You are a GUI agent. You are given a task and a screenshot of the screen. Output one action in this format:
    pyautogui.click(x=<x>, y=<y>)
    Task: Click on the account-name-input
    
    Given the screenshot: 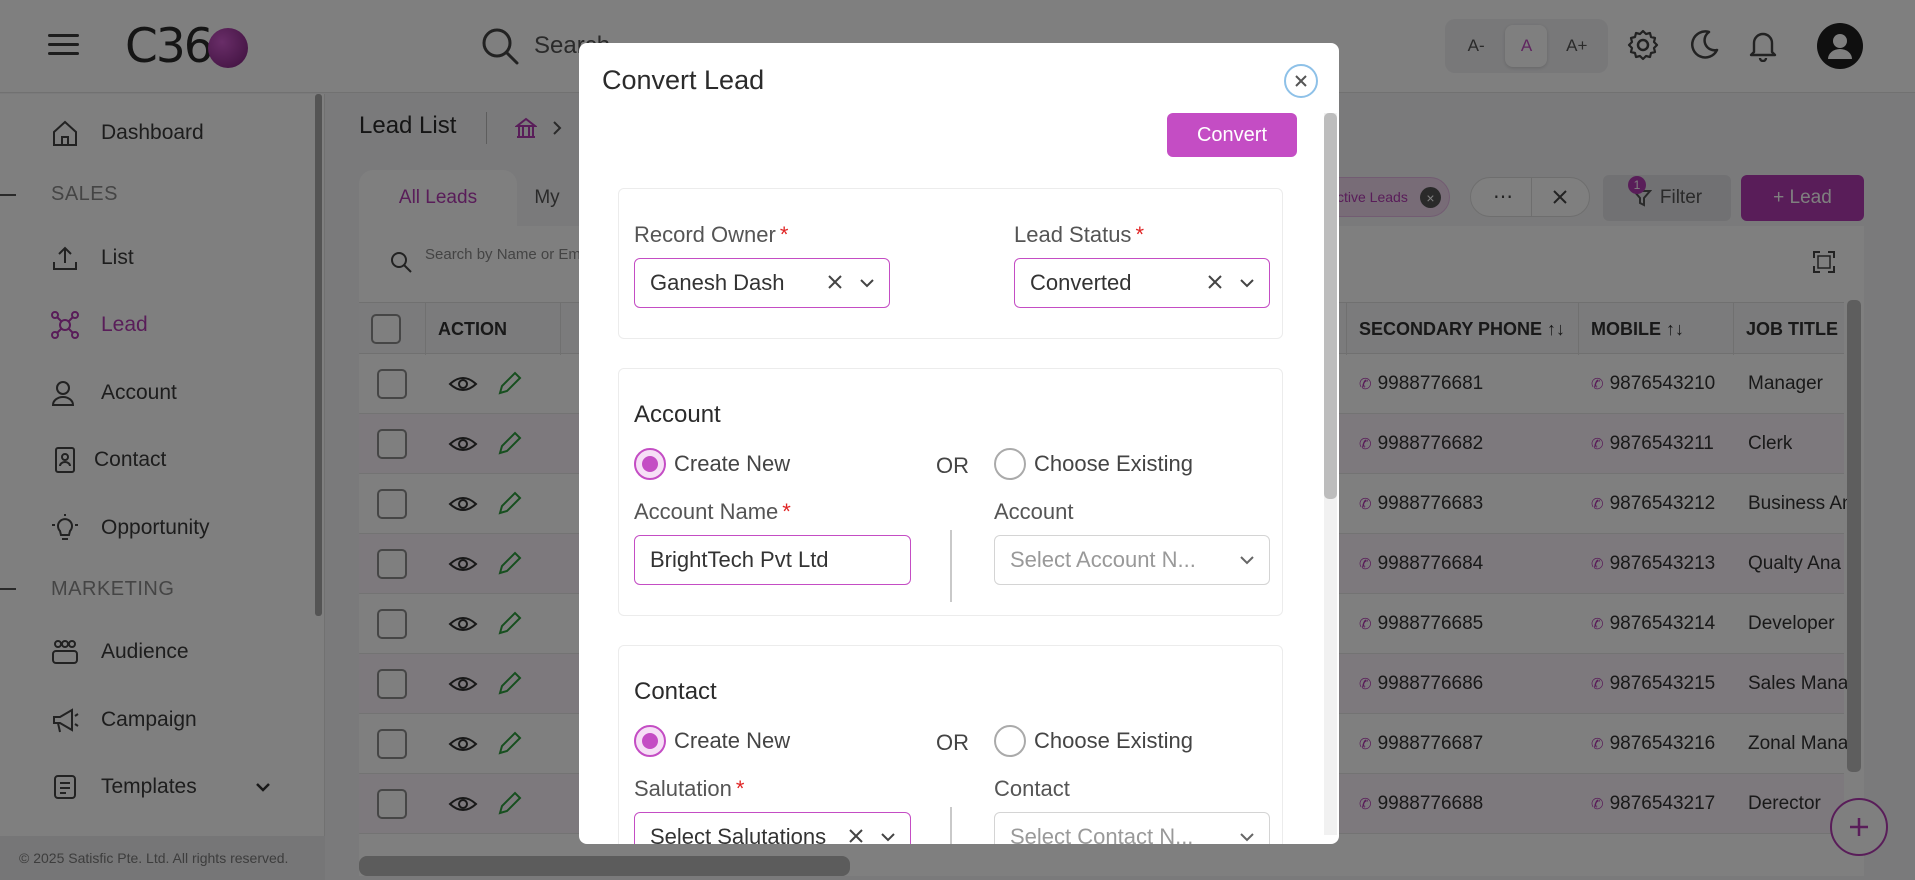 What is the action you would take?
    pyautogui.click(x=772, y=560)
    